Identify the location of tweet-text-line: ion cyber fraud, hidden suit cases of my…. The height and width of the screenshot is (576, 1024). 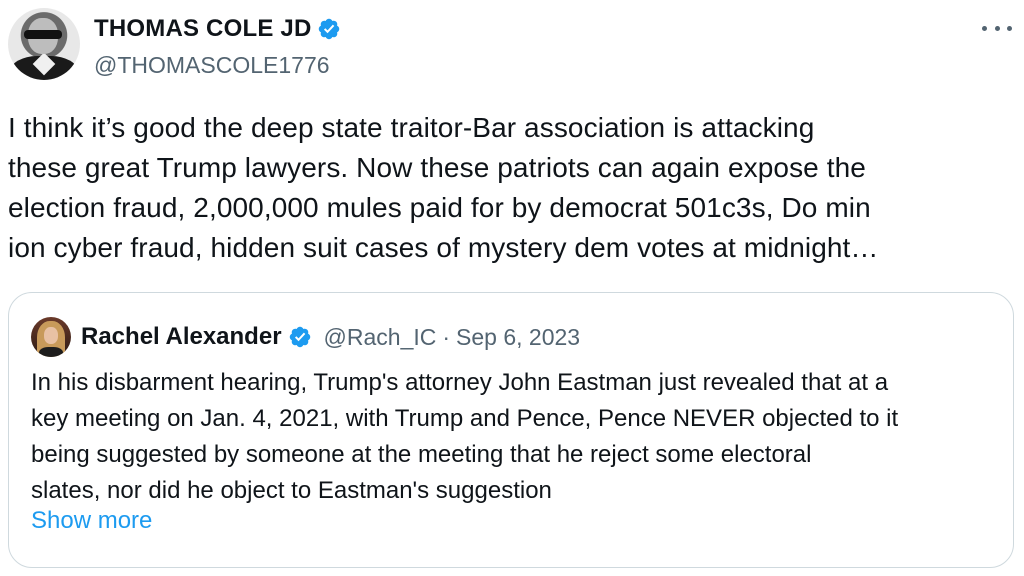
(443, 247).